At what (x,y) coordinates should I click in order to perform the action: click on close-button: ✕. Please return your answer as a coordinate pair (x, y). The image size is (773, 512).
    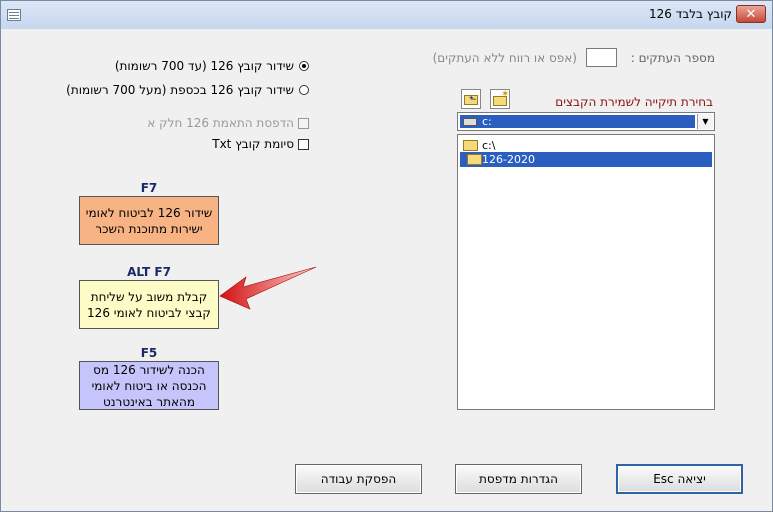
    Looking at the image, I should click on (751, 14).